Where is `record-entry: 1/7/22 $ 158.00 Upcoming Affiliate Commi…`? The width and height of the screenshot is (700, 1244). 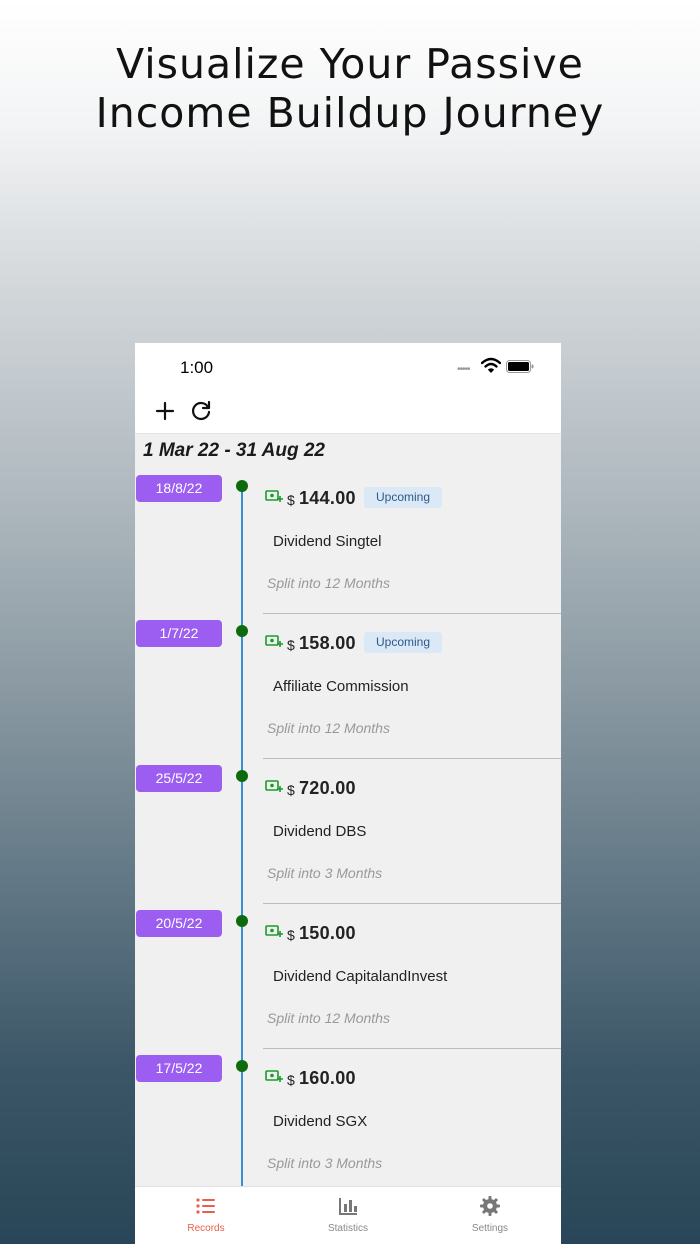 record-entry: 1/7/22 $ 158.00 Upcoming Affiliate Commi… is located at coordinates (348, 692).